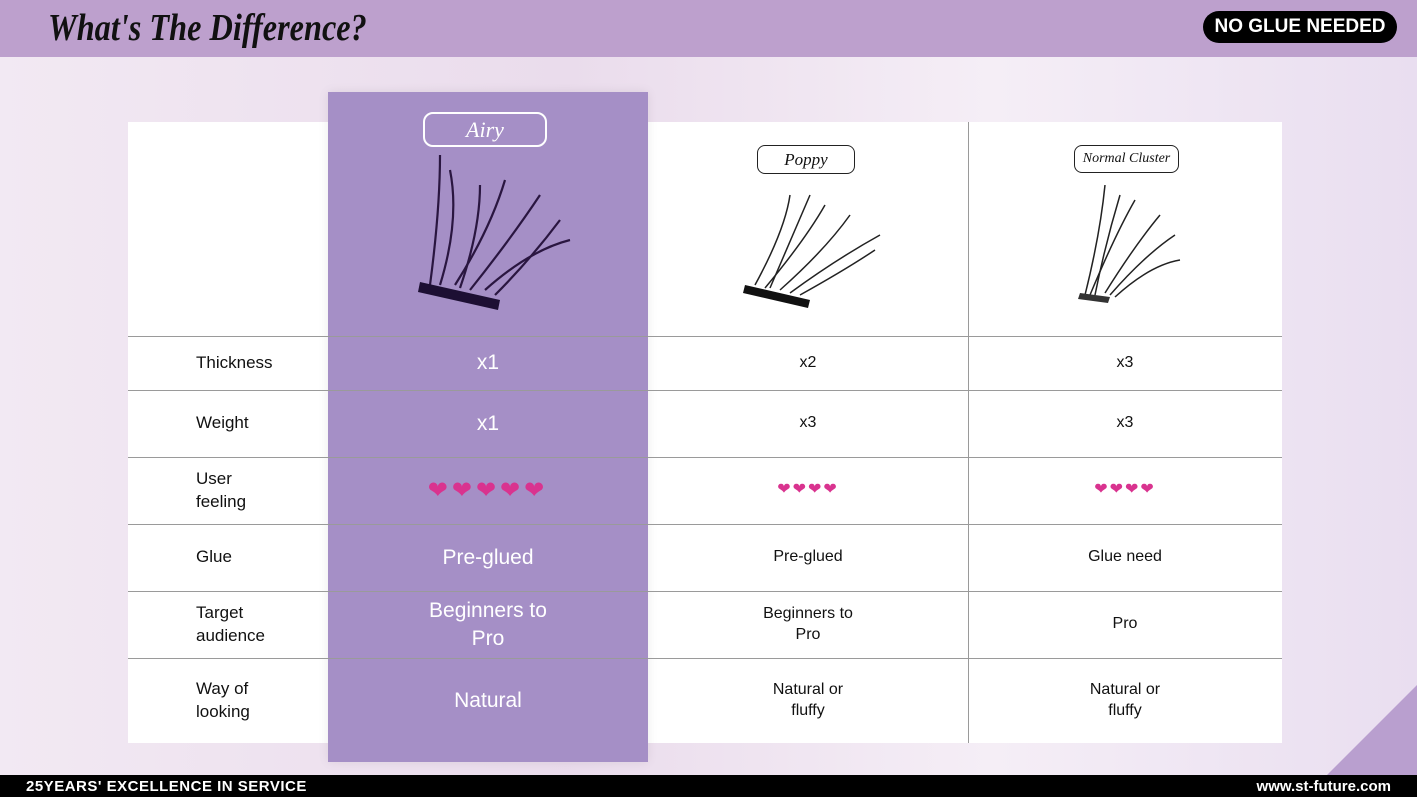  I want to click on poppy-label: Poppy, so click(806, 159).